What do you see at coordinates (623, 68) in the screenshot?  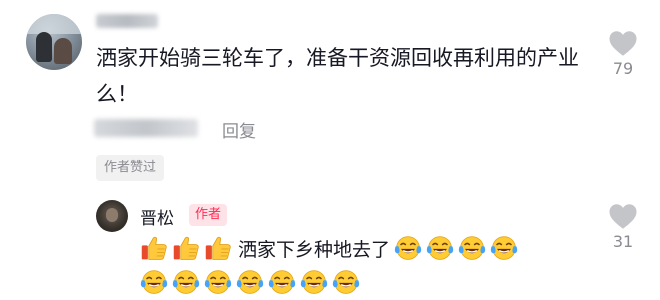 I see `comment-like-count: 79` at bounding box center [623, 68].